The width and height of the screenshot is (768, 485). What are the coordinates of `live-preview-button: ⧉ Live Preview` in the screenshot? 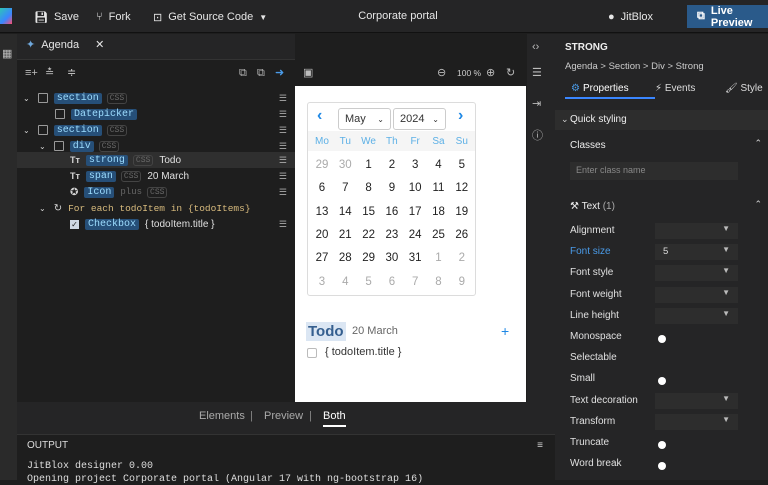 It's located at (727, 17).